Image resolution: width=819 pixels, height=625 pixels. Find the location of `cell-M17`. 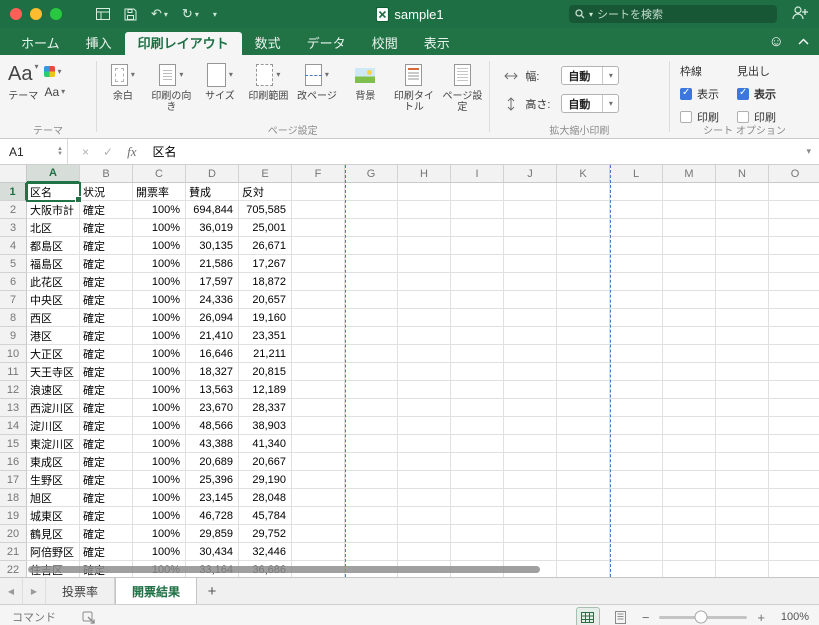

cell-M17 is located at coordinates (689, 480).